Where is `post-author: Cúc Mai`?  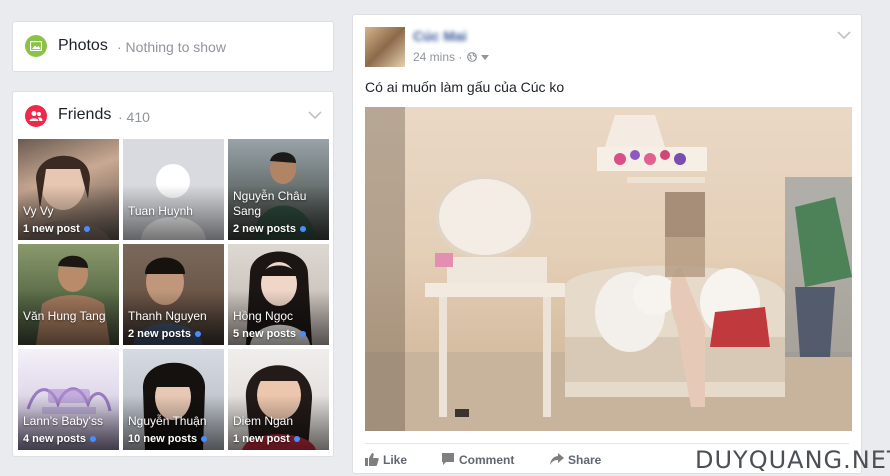 post-author: Cúc Mai is located at coordinates (442, 36).